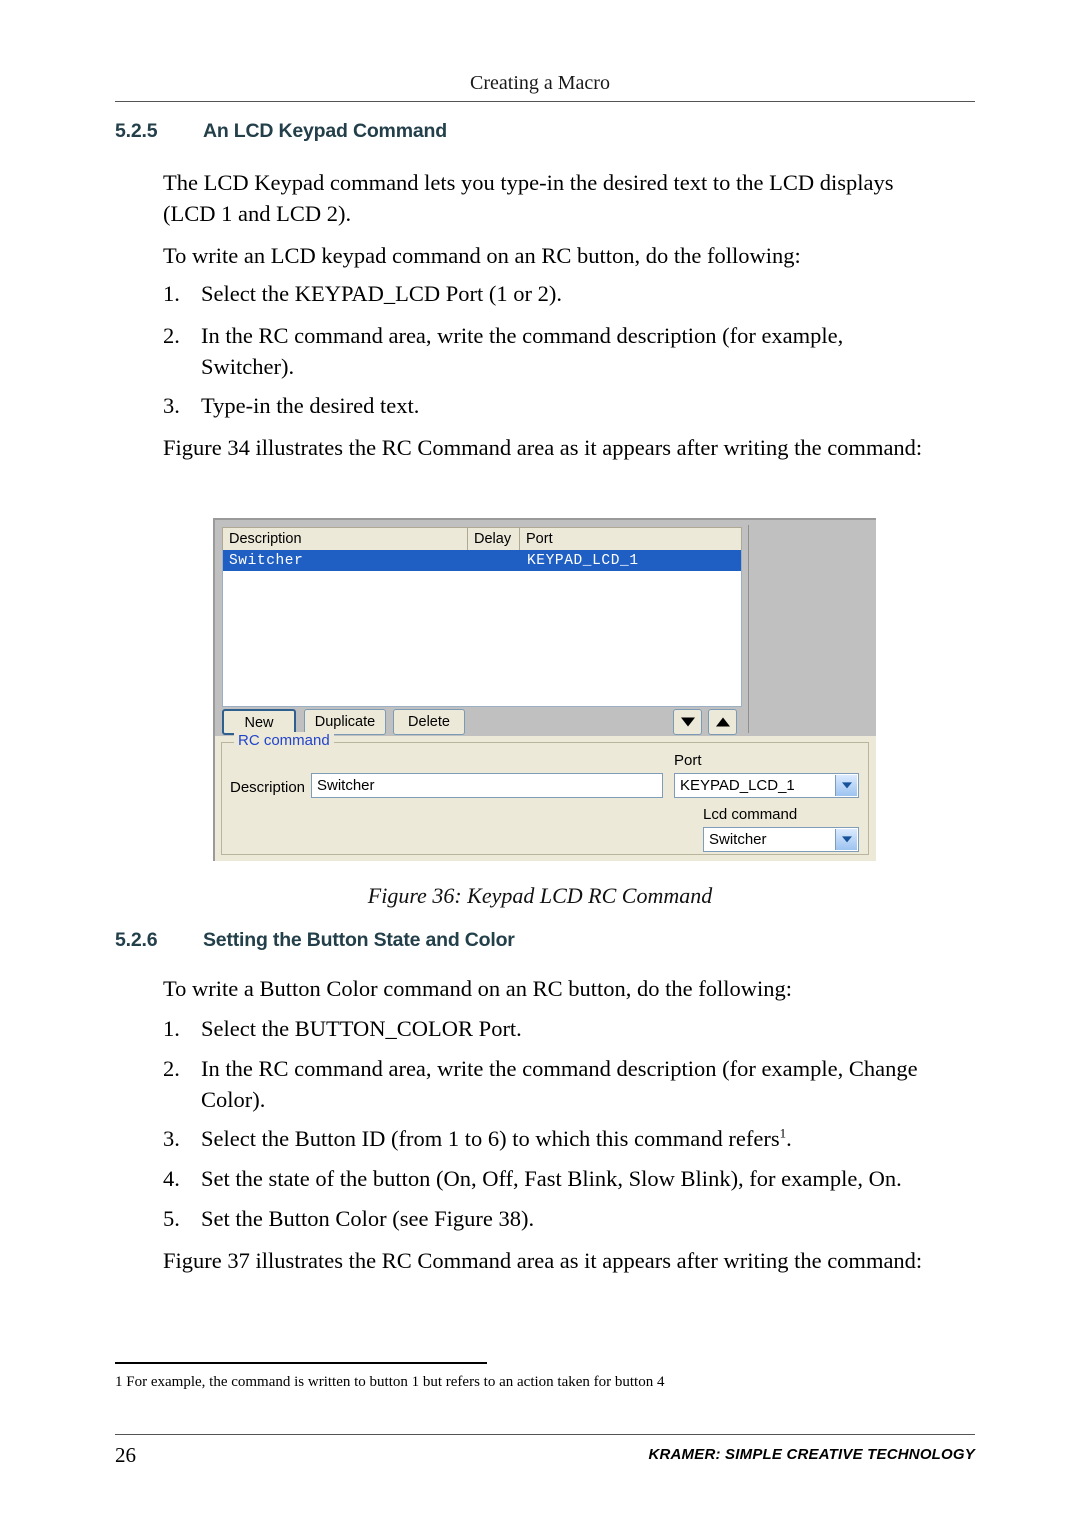 The width and height of the screenshot is (1080, 1529). I want to click on table-row: Switcher KEYPAD_LCD_1, so click(482, 560).